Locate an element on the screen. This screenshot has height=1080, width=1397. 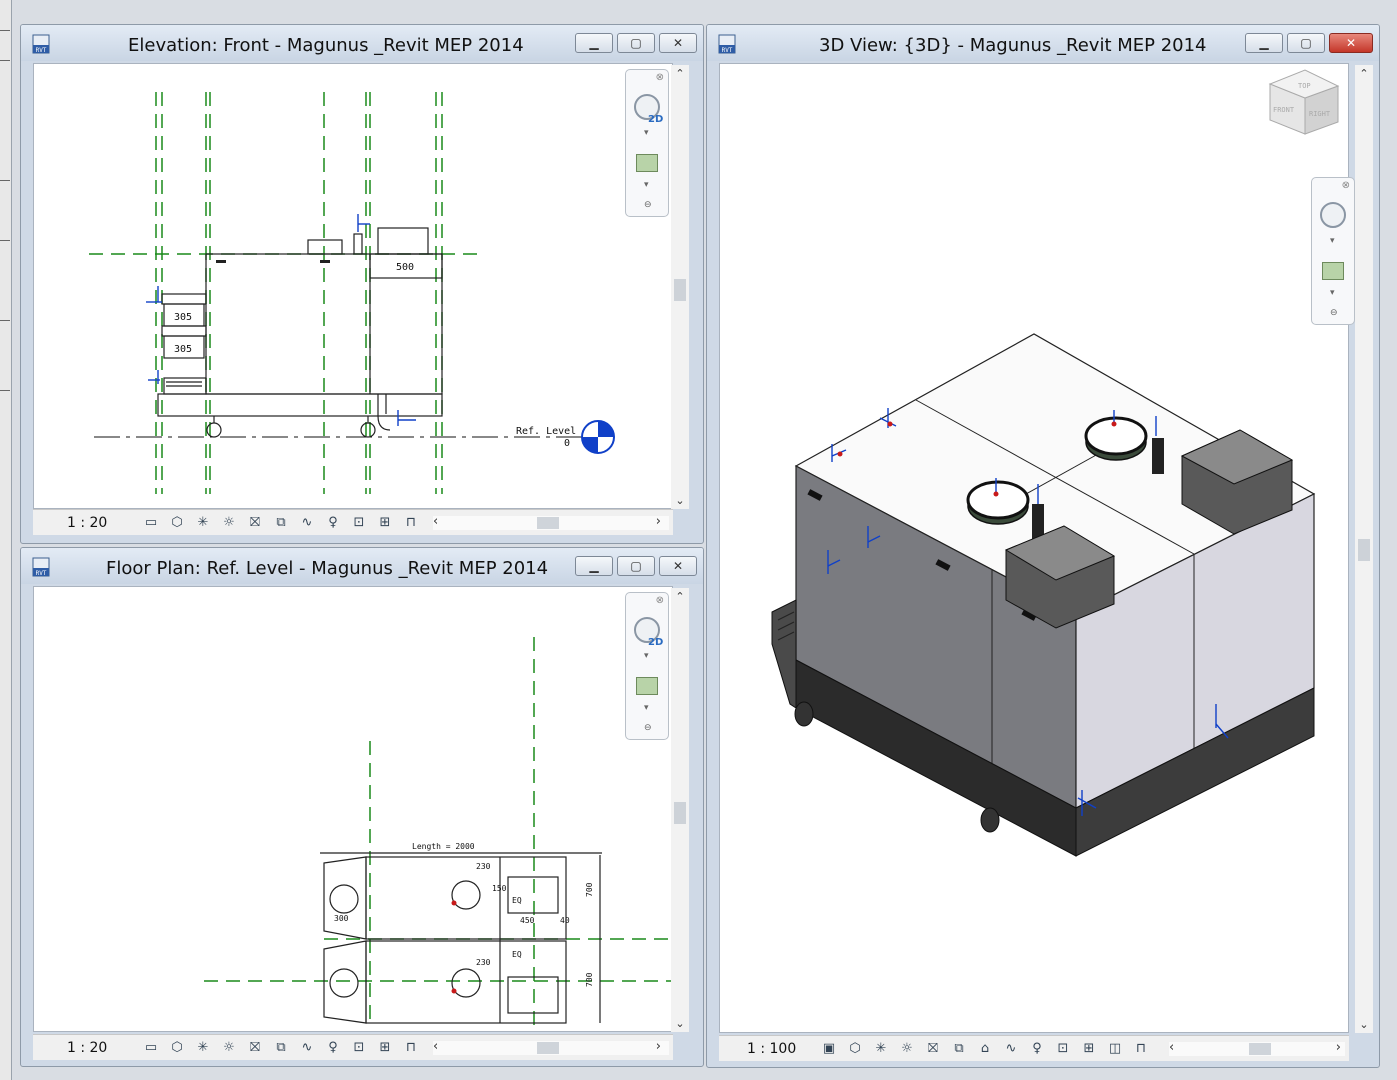
elevation-navigation-bar: ⊗ 2D ▾ ▾ ⊖ is located at coordinates (647, 143).